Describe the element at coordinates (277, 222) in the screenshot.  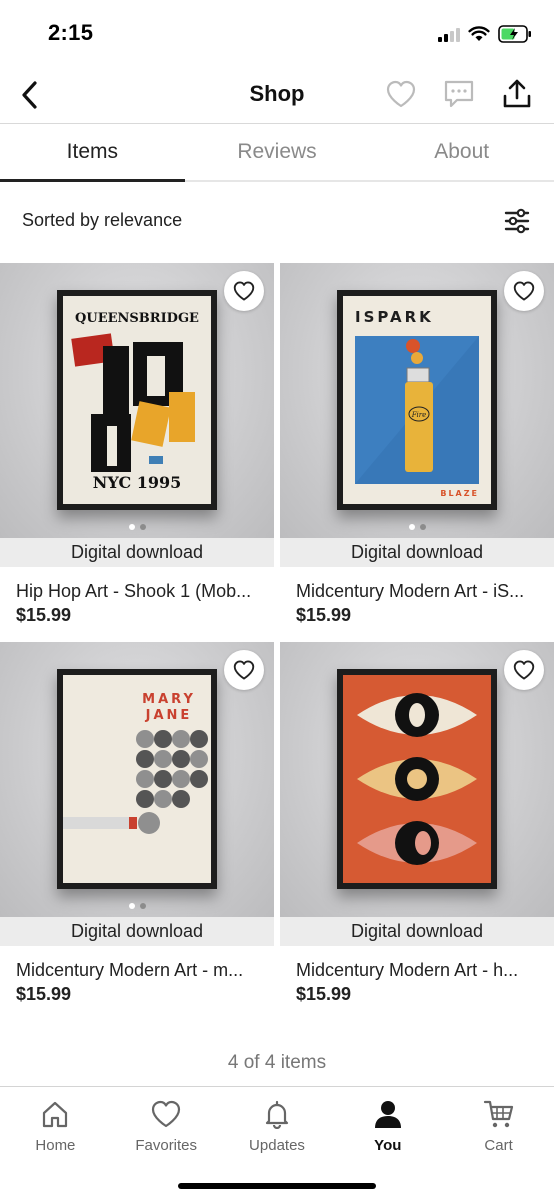
I see `sort-row: Sorted by relevance` at that location.